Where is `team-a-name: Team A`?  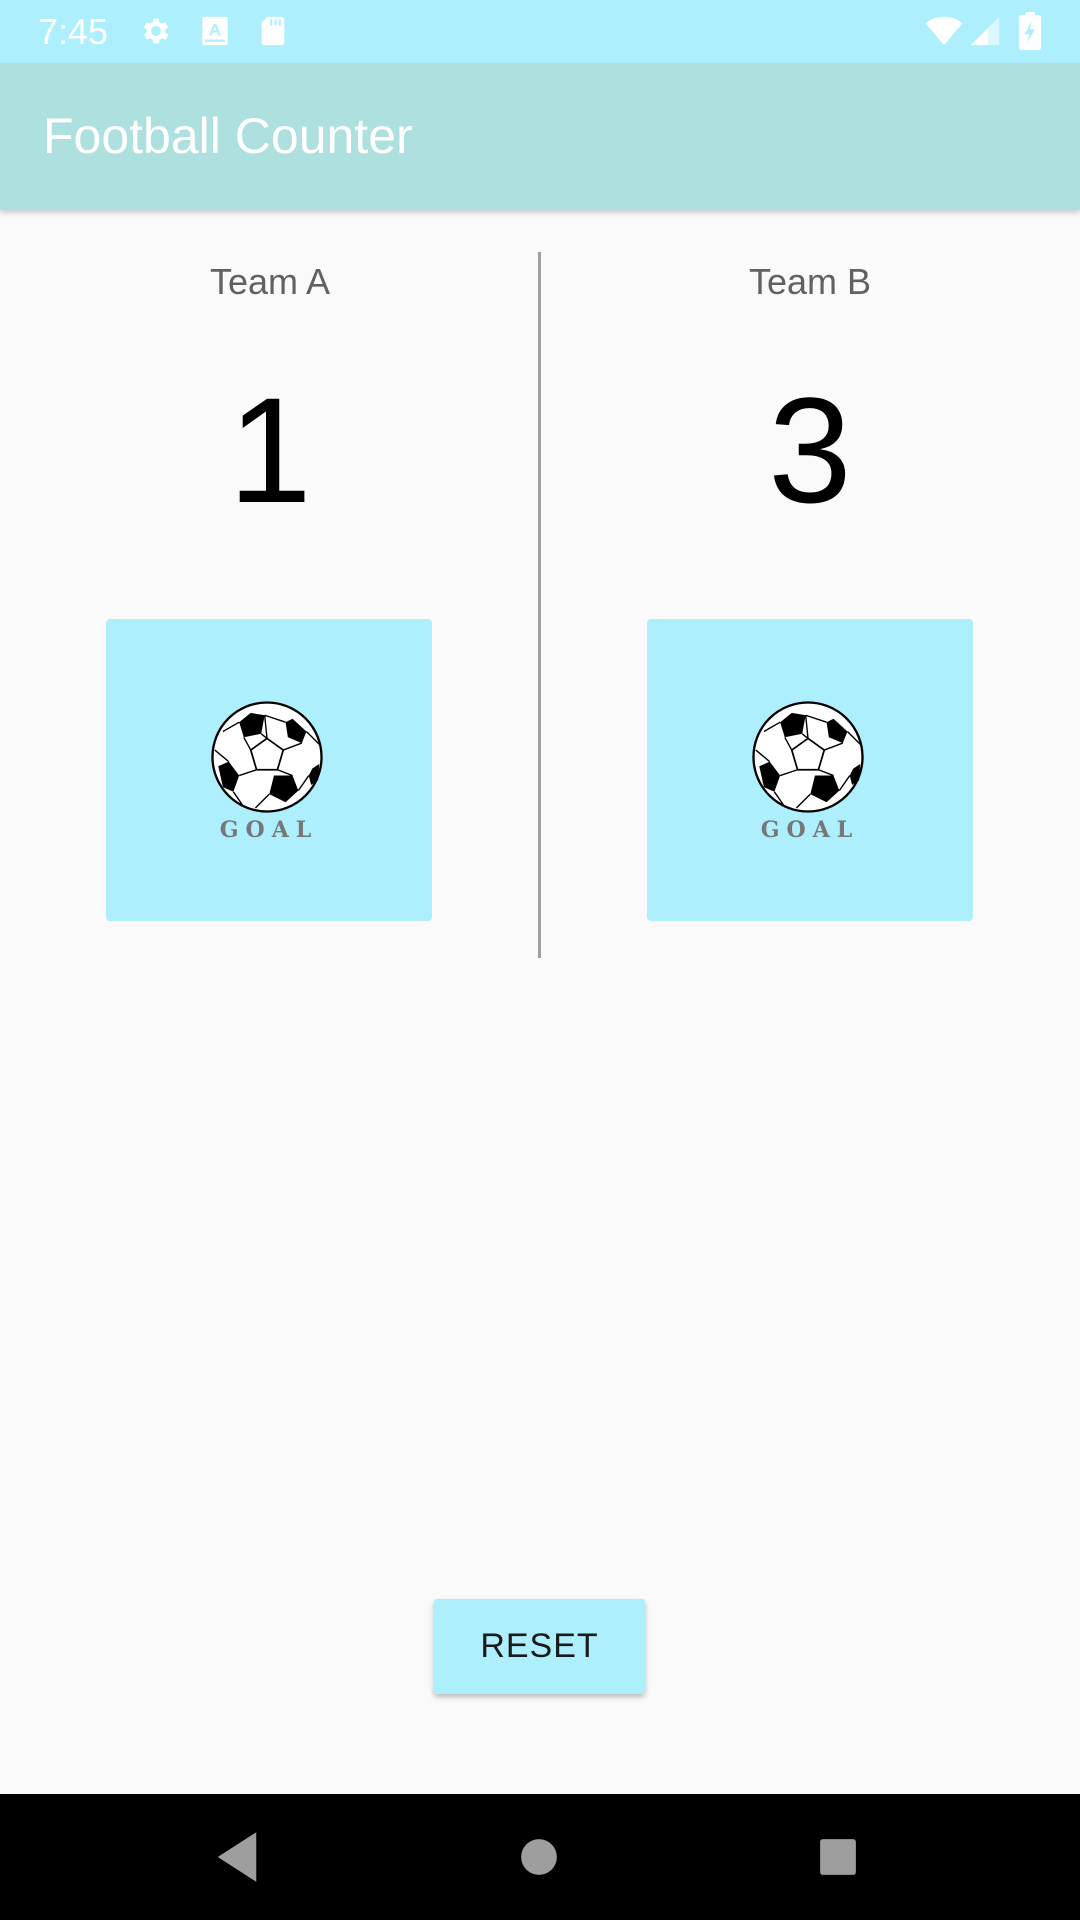
team-a-name: Team A is located at coordinates (270, 281).